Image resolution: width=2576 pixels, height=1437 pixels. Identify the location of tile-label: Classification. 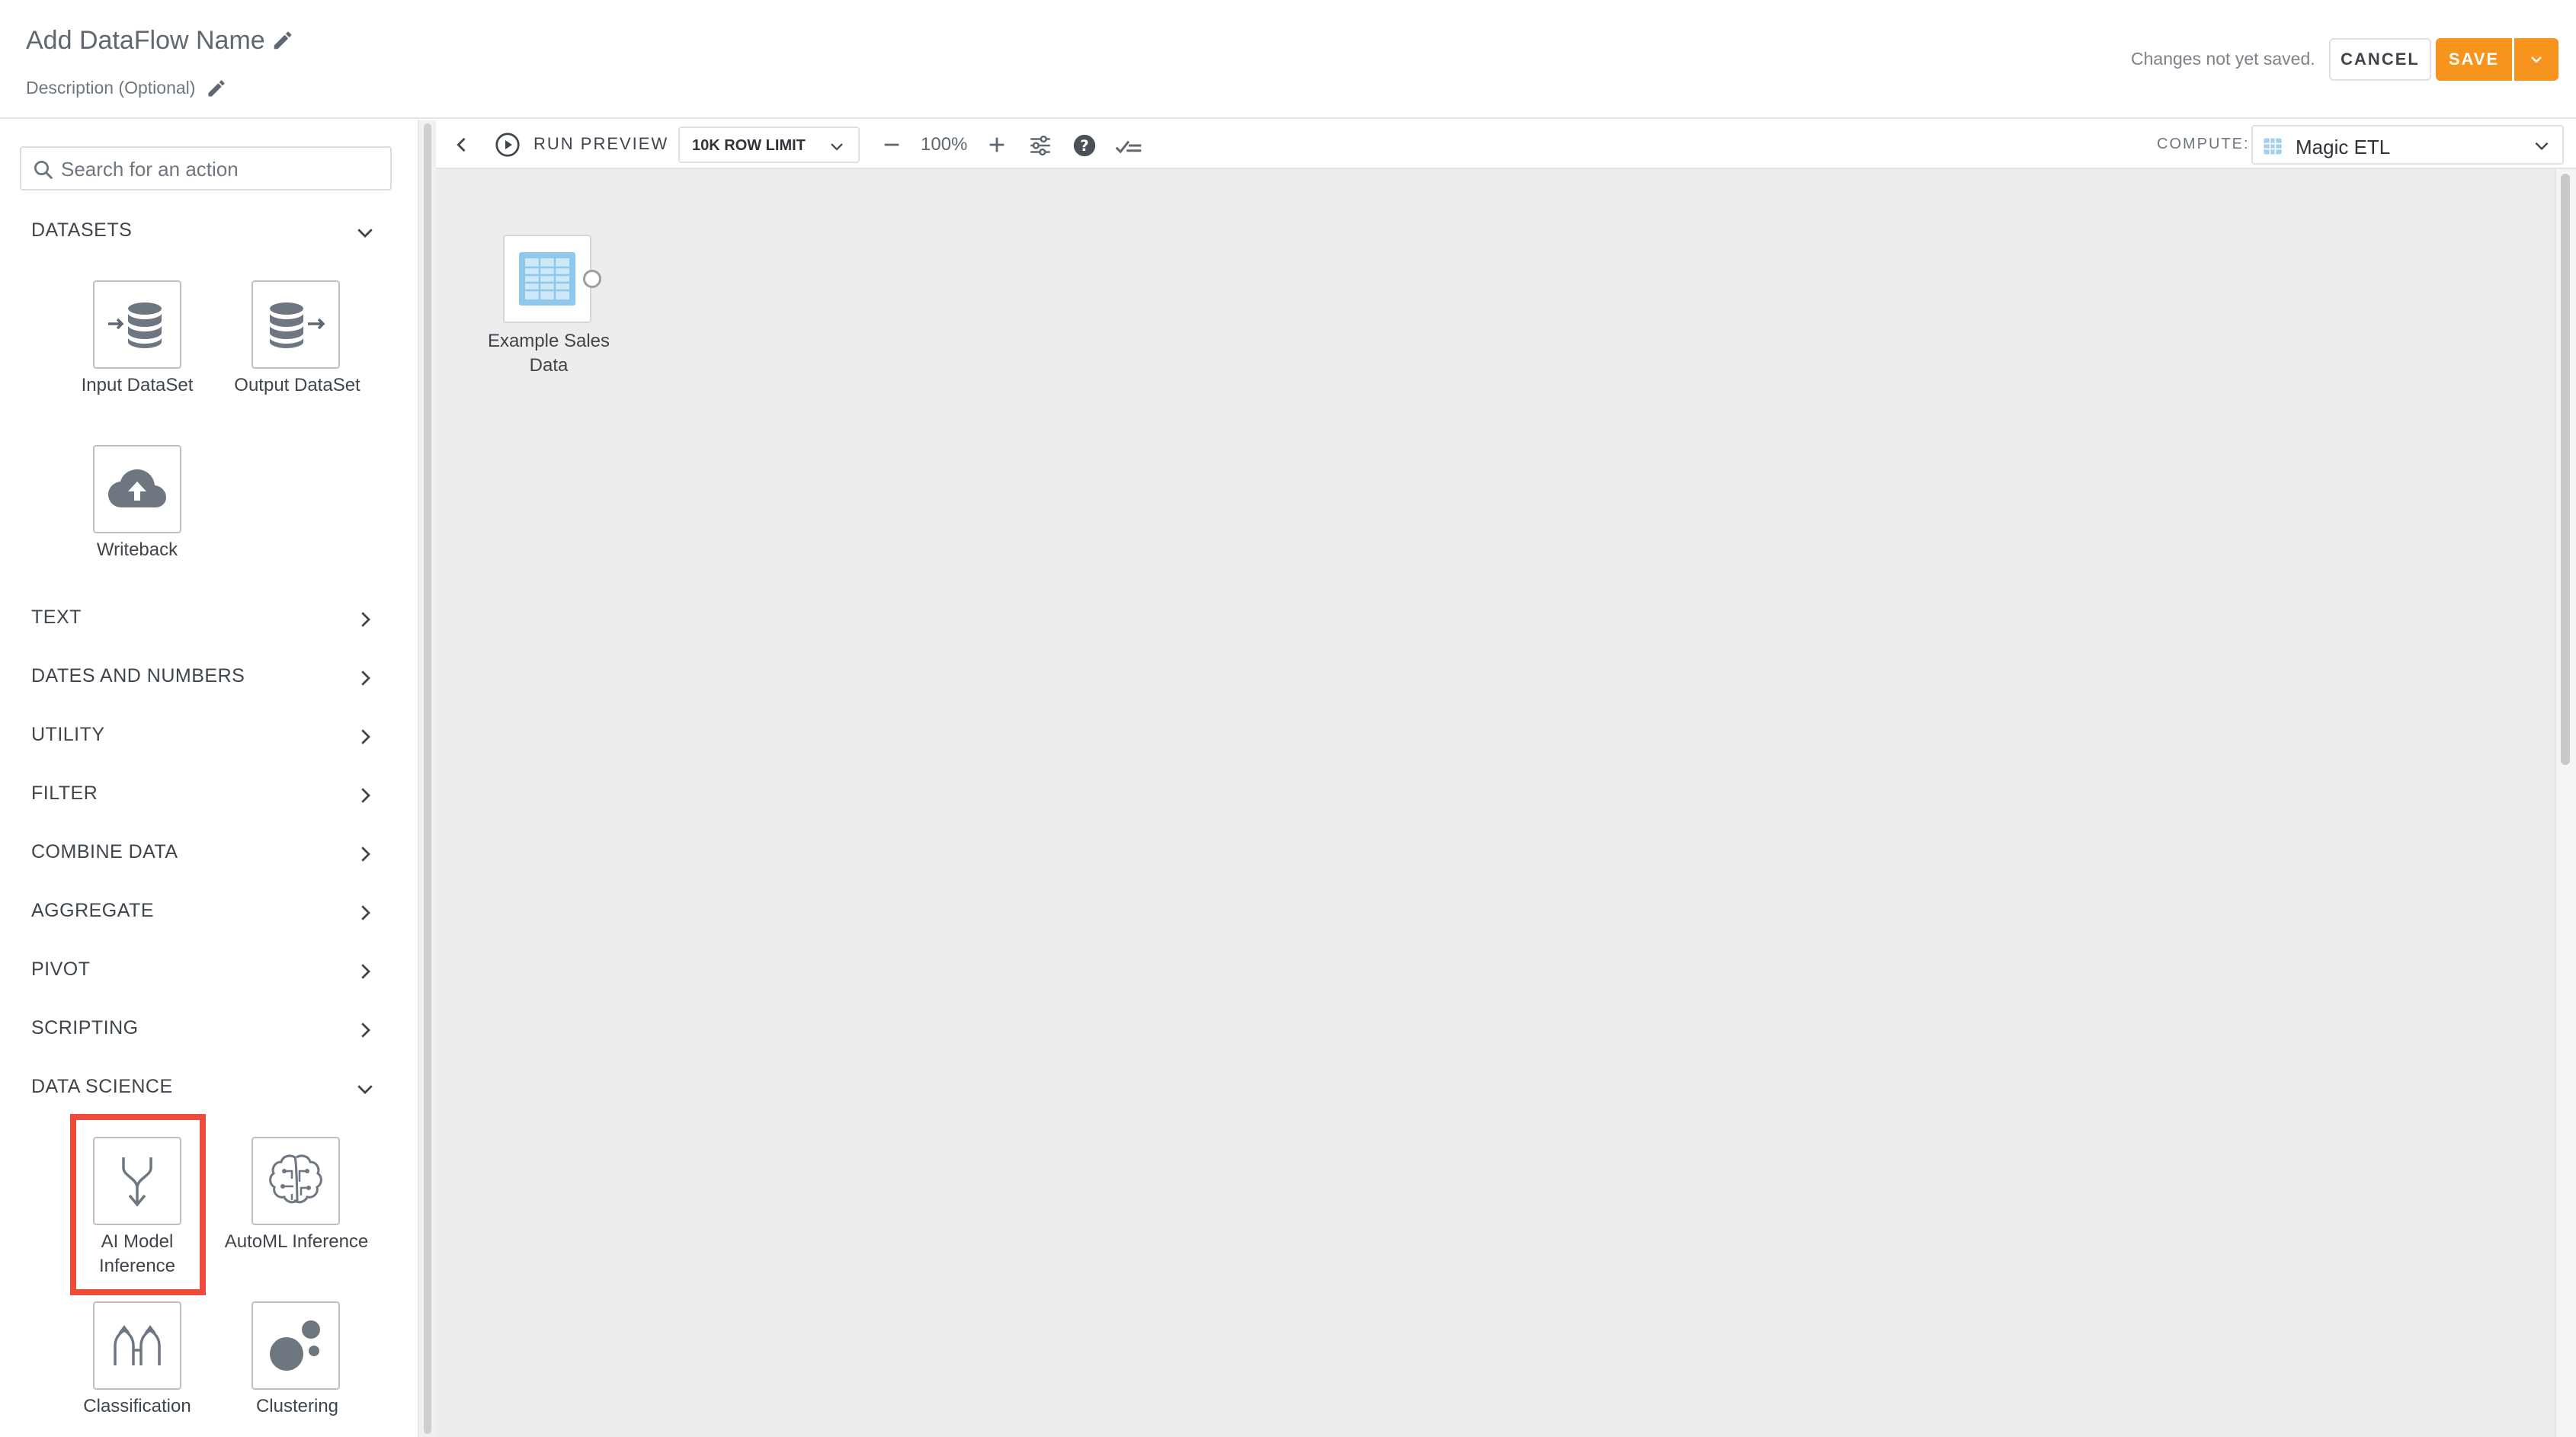
(137, 1406).